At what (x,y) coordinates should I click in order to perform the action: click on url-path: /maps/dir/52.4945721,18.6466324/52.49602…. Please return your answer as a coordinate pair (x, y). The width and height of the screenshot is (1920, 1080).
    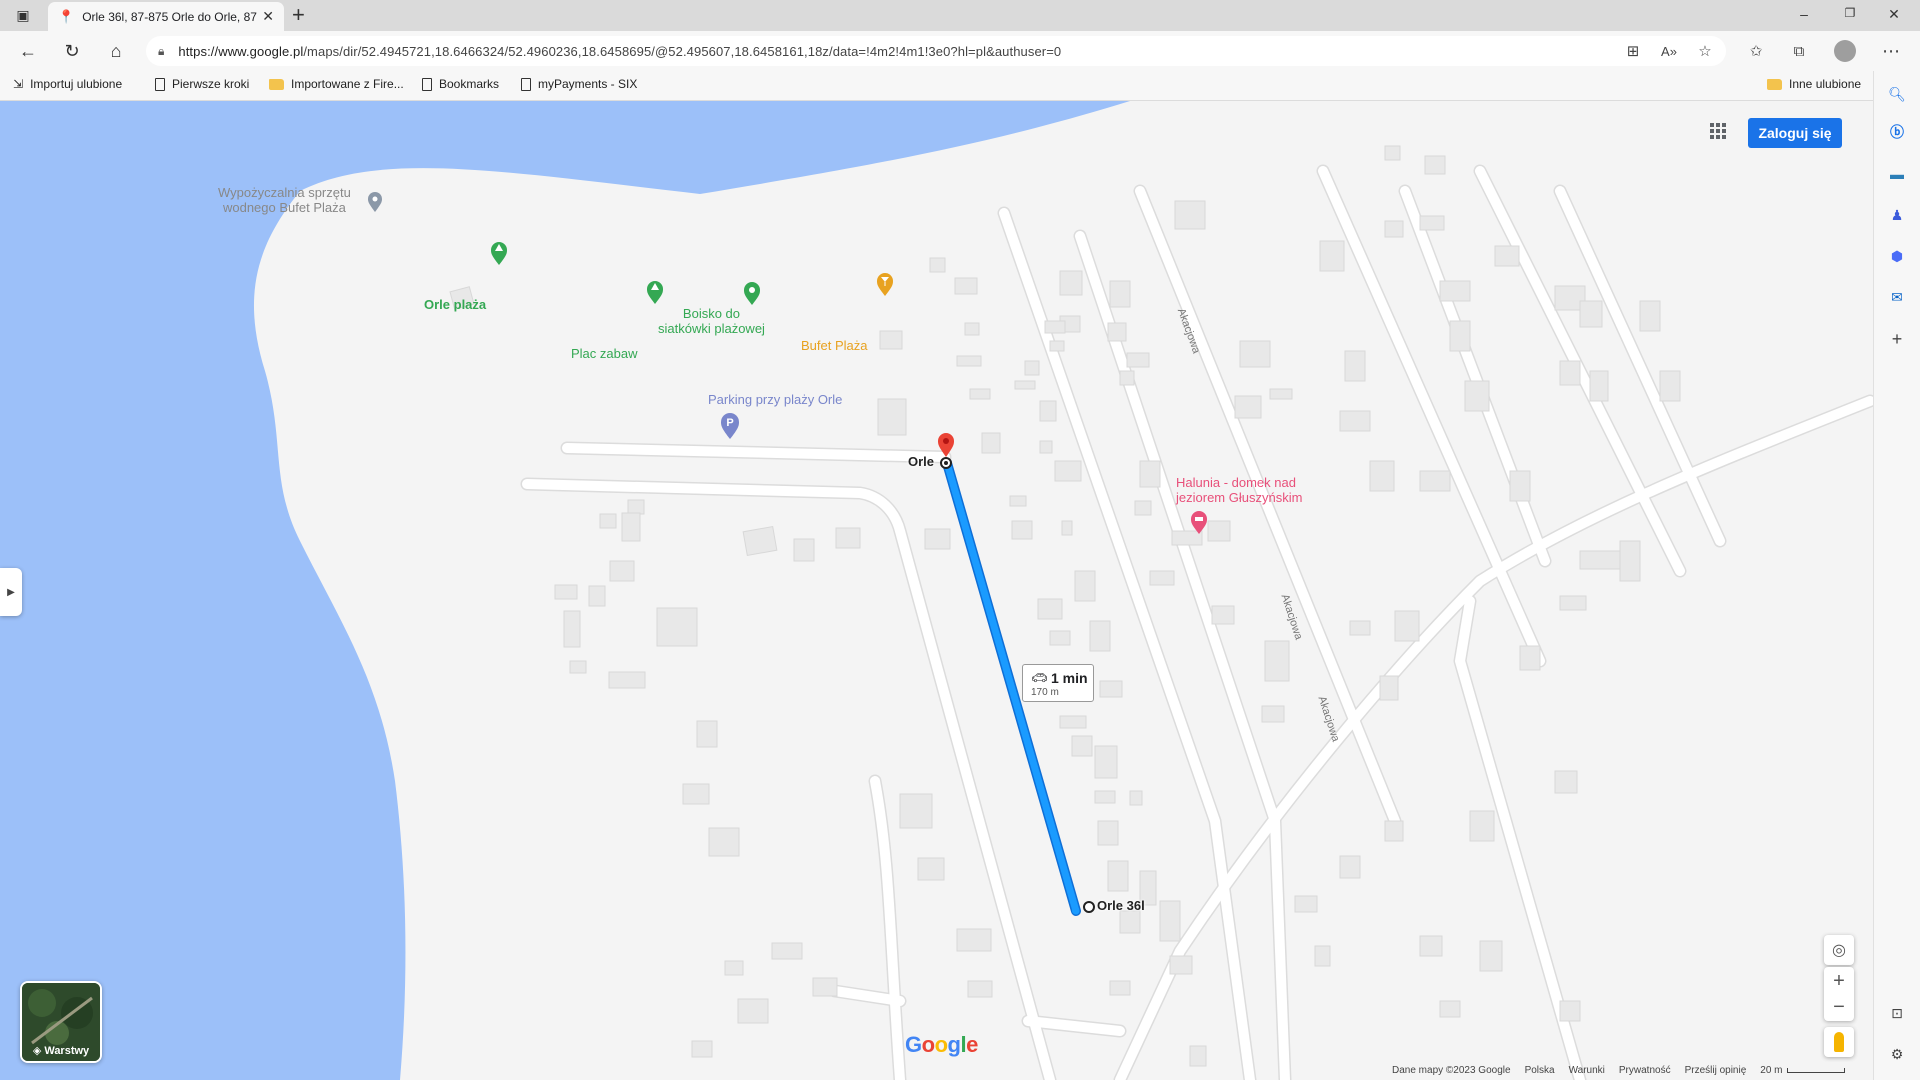
    Looking at the image, I should click on (682, 51).